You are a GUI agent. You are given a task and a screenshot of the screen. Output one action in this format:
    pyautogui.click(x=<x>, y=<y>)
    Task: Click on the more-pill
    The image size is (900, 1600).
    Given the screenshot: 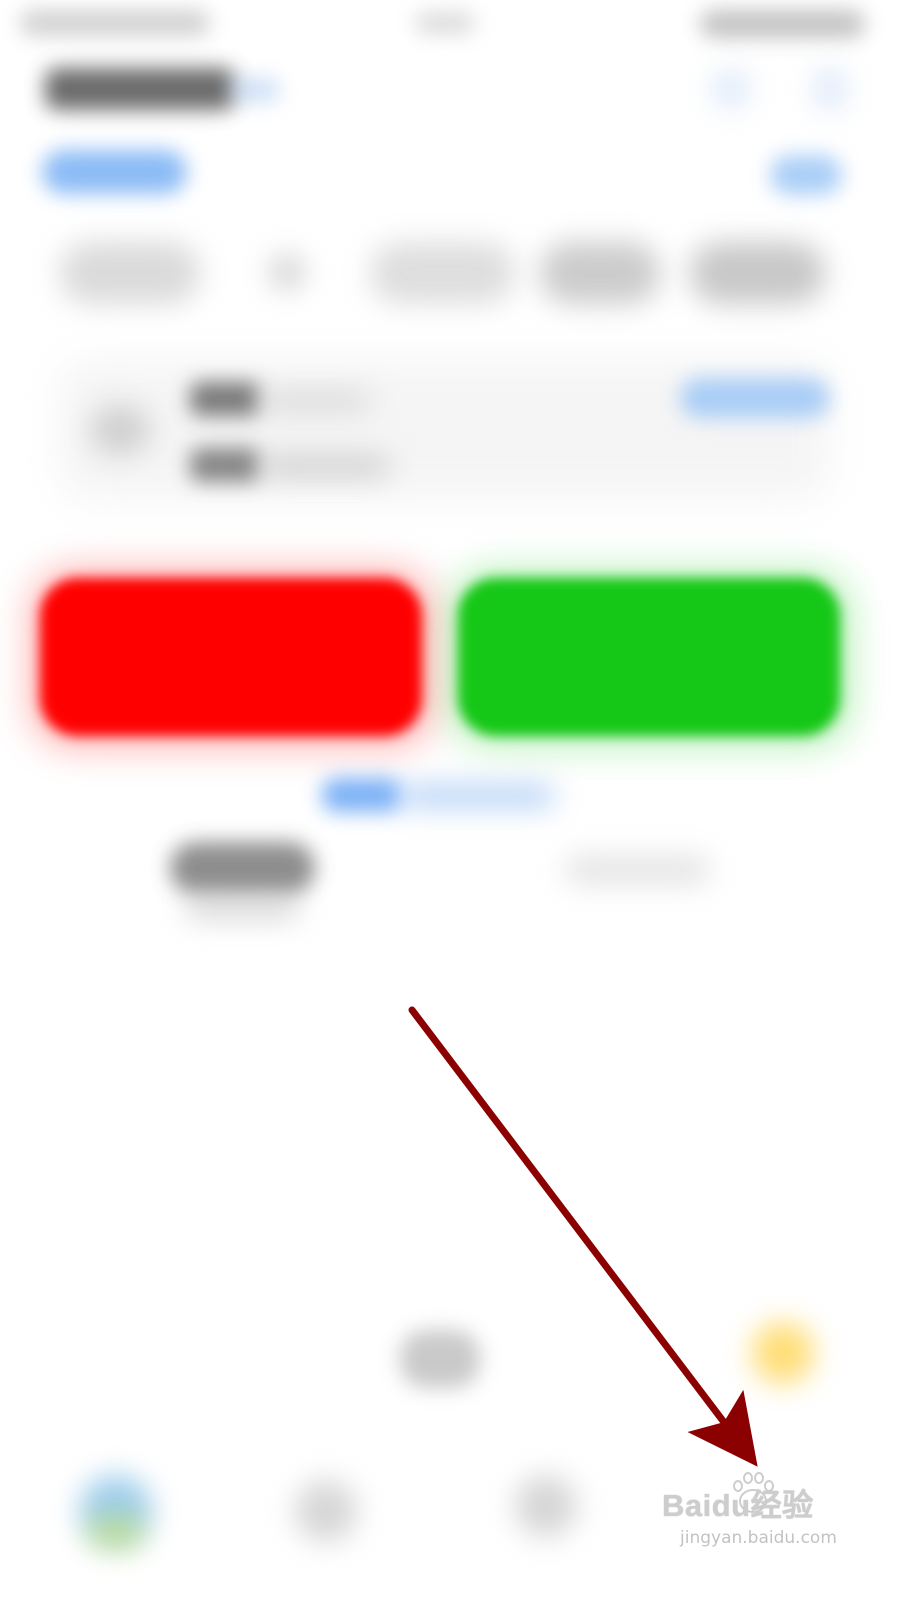 What is the action you would take?
    pyautogui.click(x=806, y=175)
    